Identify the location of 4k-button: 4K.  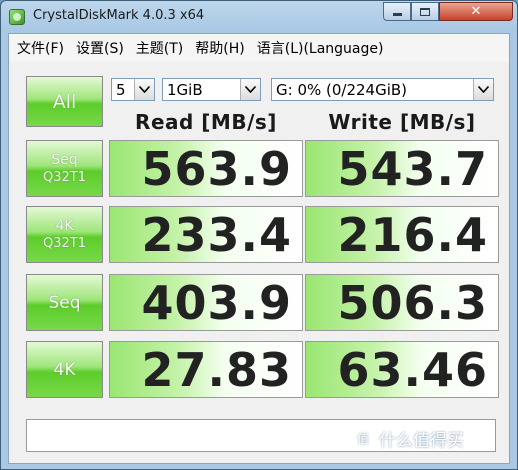
(64, 369).